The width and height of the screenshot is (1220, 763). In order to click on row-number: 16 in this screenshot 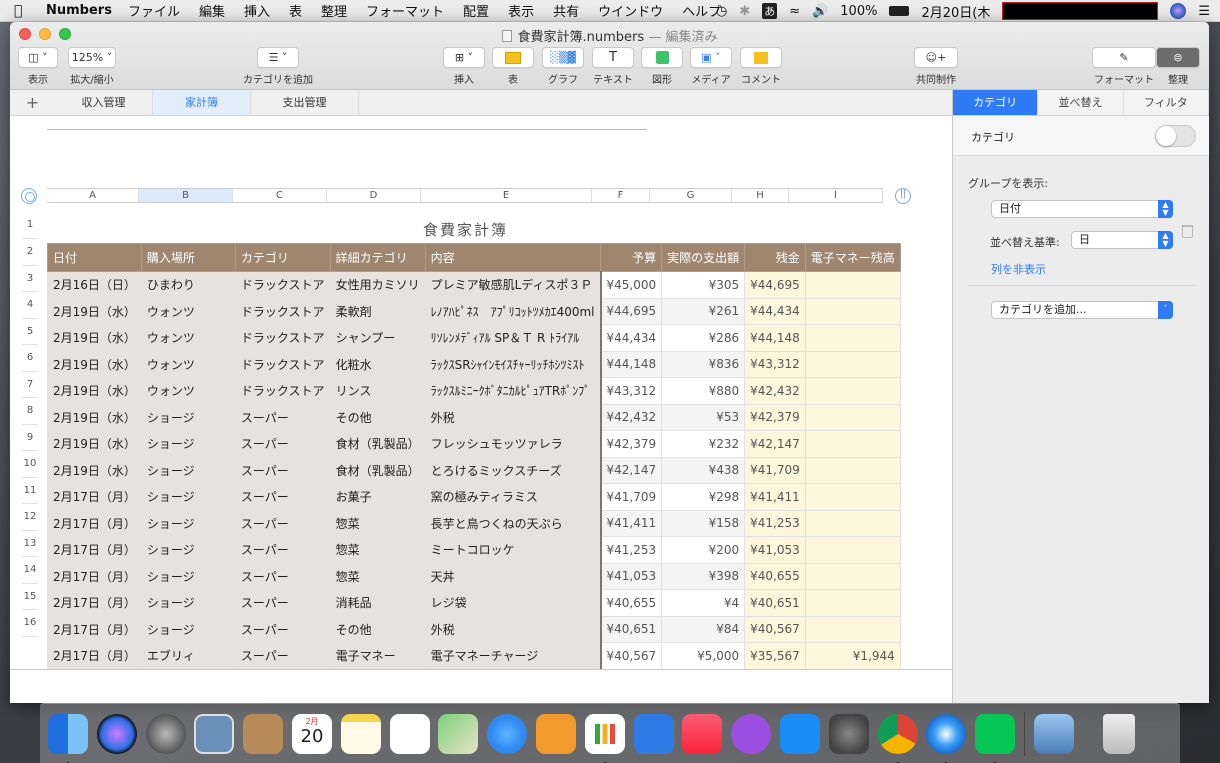, I will do `click(30, 623)`.